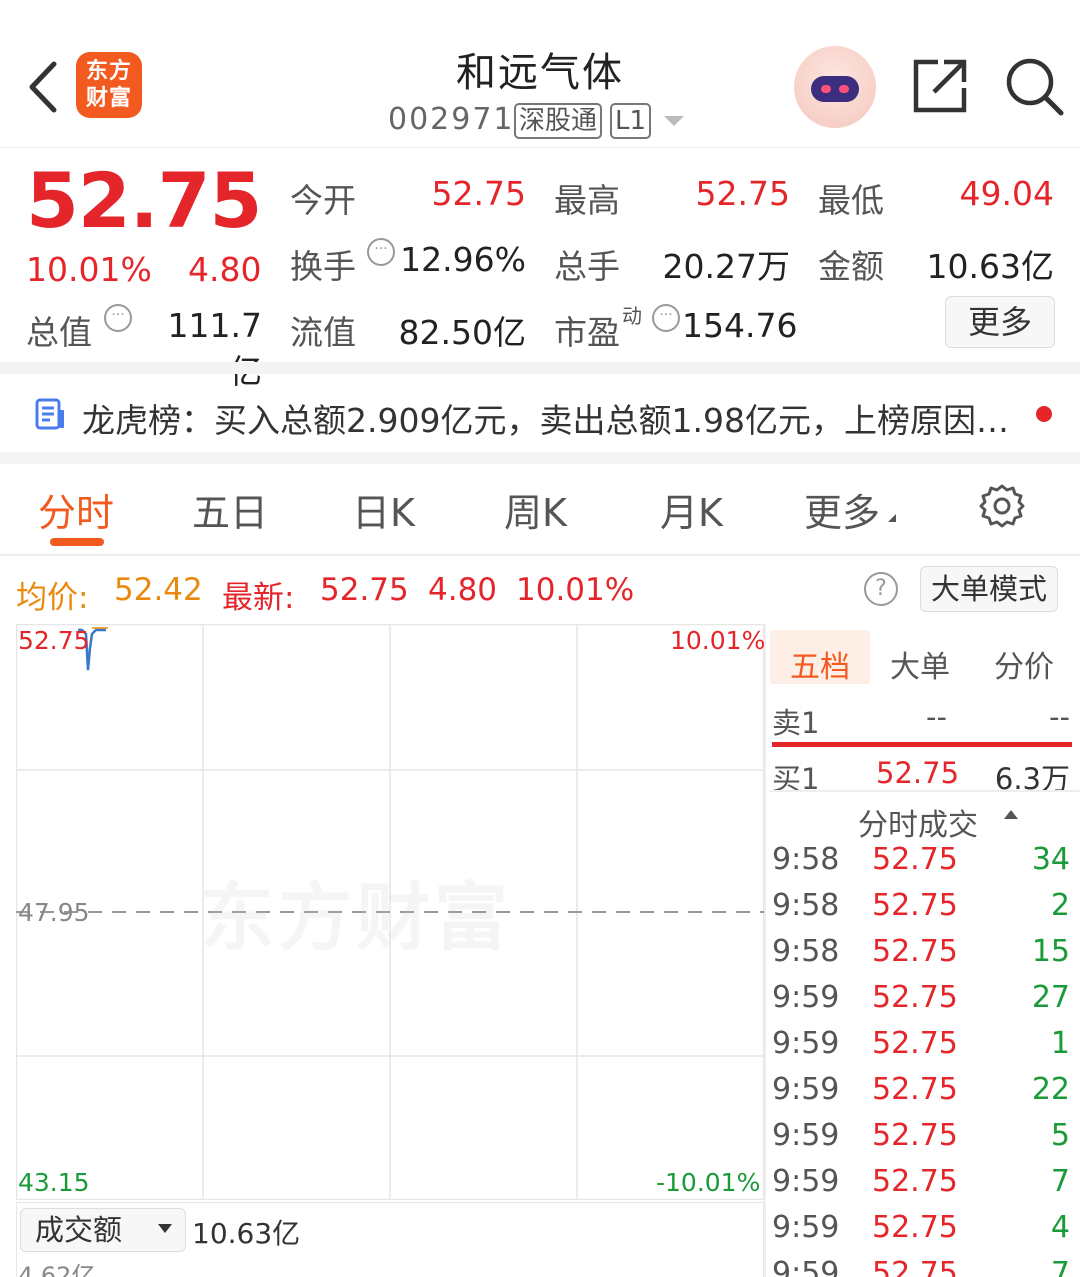 The width and height of the screenshot is (1080, 1277). Describe the element at coordinates (1050, 997) in the screenshot. I see `trade-volume: 27` at that location.